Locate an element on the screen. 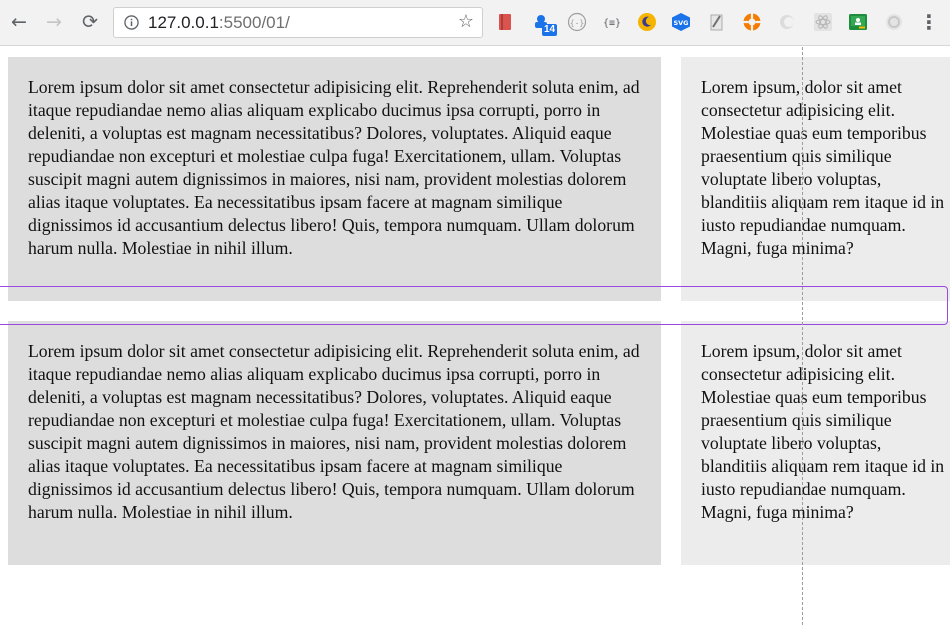 The width and height of the screenshot is (950, 625). svg-text: SVG is located at coordinates (680, 23).